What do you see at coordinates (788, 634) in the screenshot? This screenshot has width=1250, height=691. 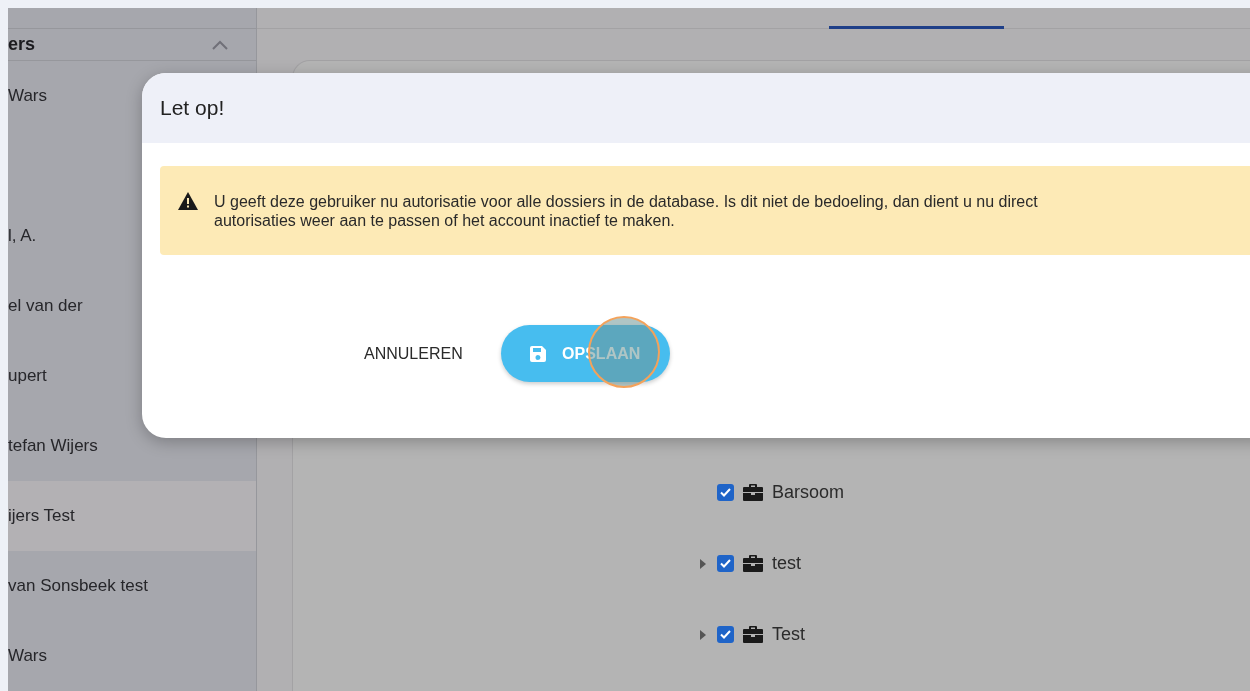 I see `tree-item-label: Test` at bounding box center [788, 634].